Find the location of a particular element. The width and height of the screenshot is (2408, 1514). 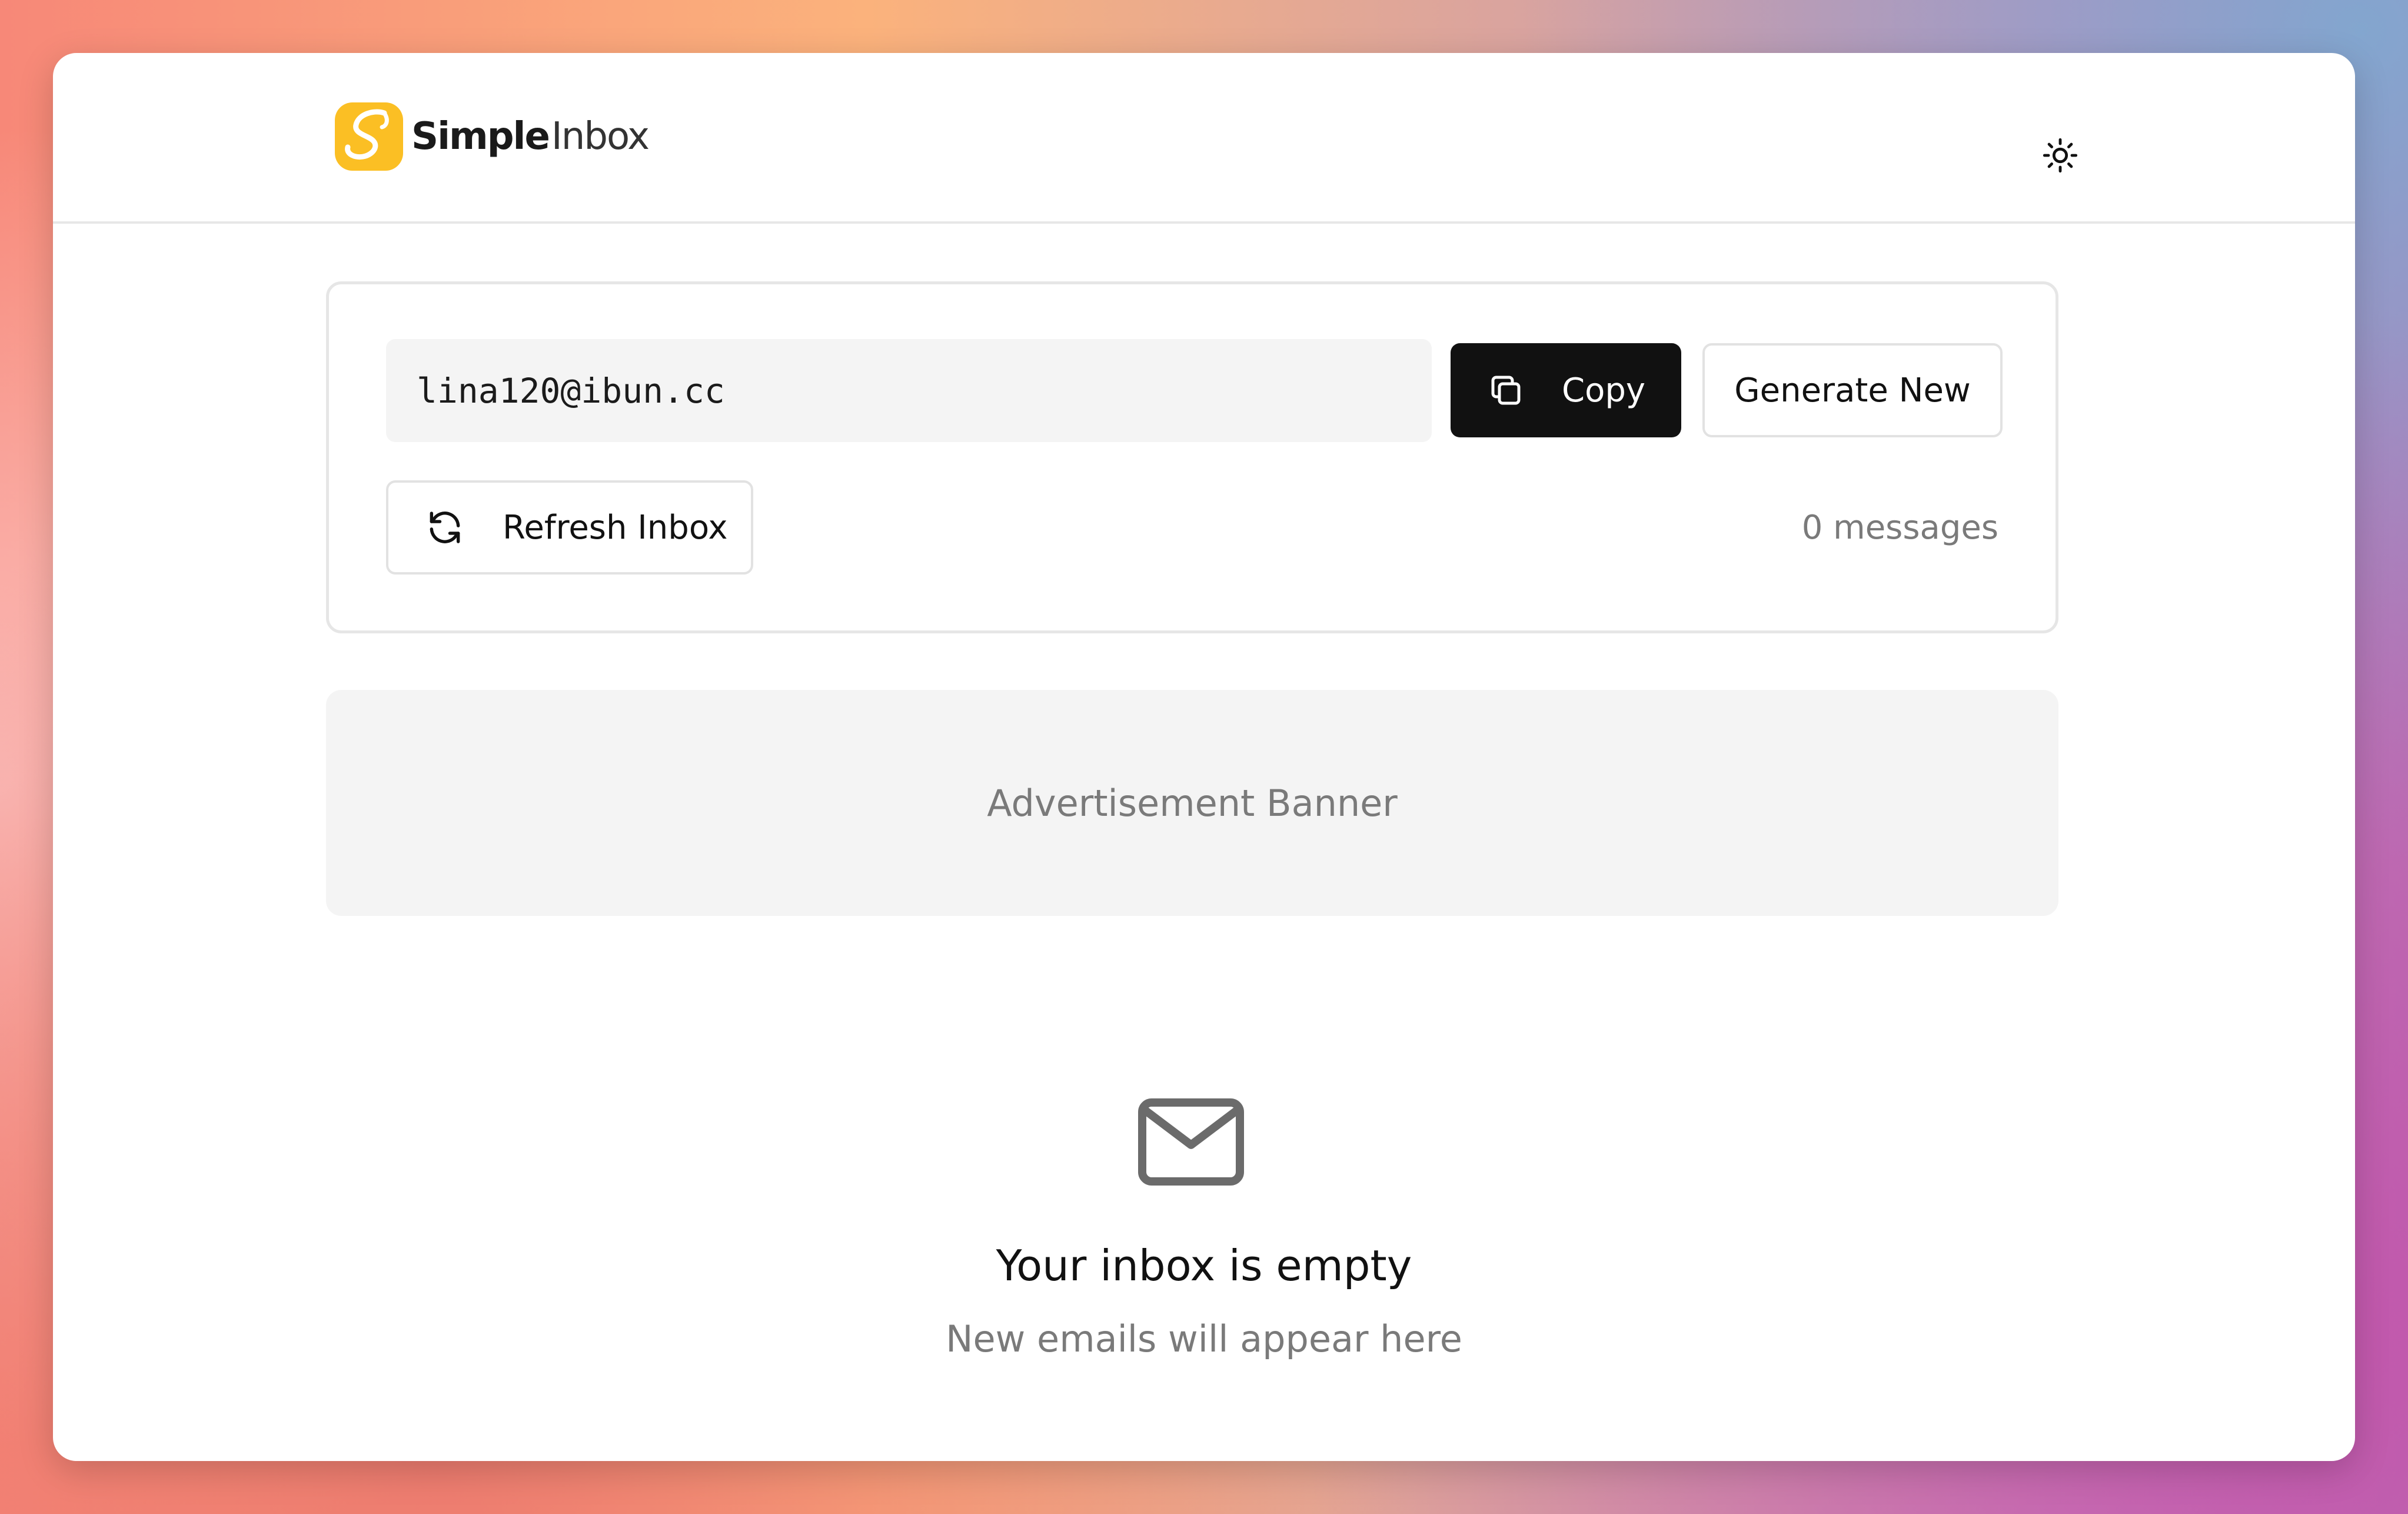

advertisement-label: Advertisement Banner is located at coordinates (1192, 803).